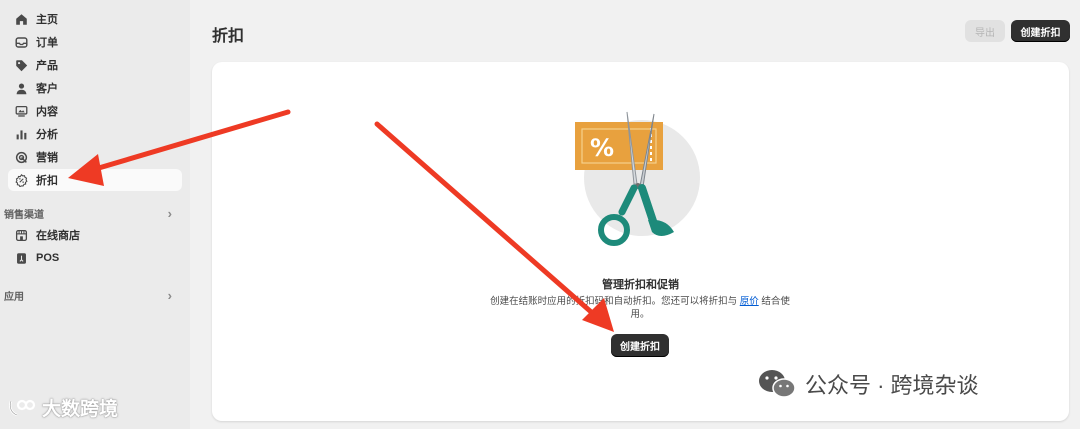  Describe the element at coordinates (95, 42) in the screenshot. I see `sidebar-item-orders: 订单` at that location.